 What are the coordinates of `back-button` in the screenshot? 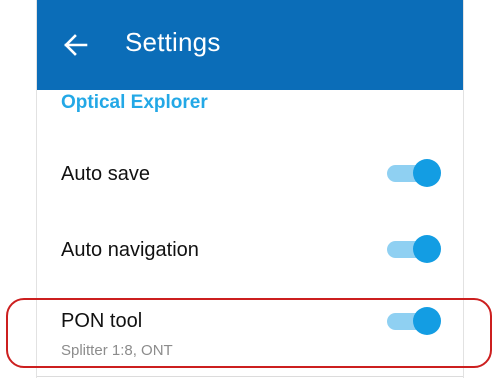 It's located at (76, 45).